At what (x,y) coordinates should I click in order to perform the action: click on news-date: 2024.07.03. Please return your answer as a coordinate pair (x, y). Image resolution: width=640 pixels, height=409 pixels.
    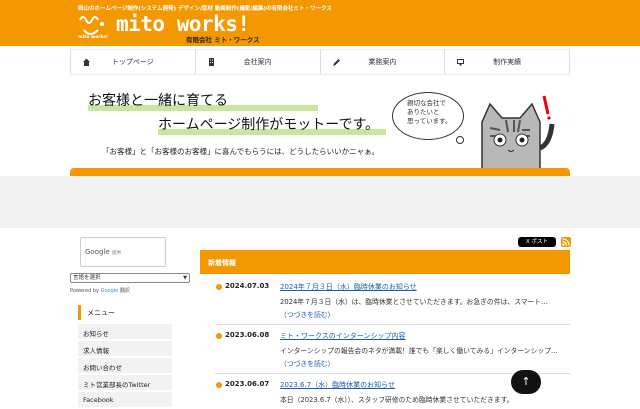
    Looking at the image, I should click on (247, 286).